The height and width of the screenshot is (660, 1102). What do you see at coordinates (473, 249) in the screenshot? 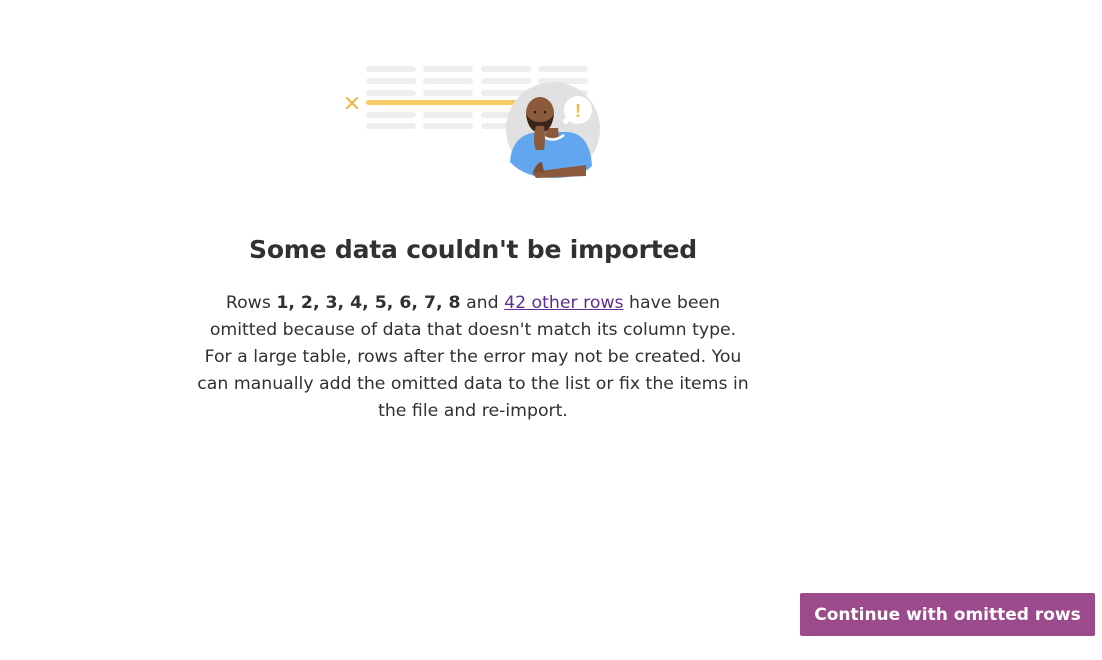
I see `dialog-title: Some data couldn't be imported` at bounding box center [473, 249].